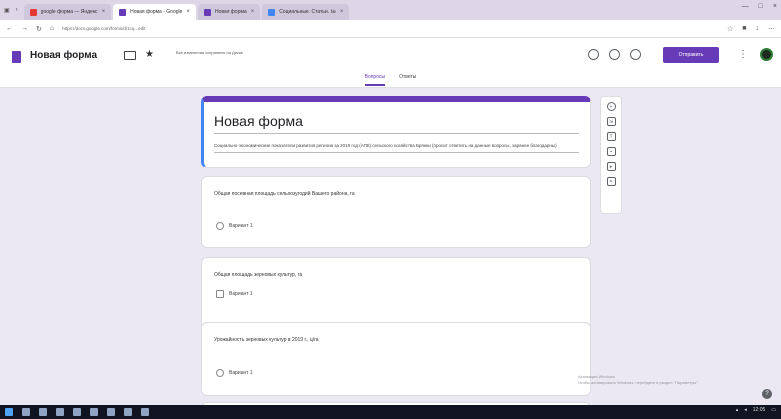 This screenshot has width=781, height=419. Describe the element at coordinates (210, 52) in the screenshot. I see `saved-status: Все изменения сохранены на Диске` at that location.